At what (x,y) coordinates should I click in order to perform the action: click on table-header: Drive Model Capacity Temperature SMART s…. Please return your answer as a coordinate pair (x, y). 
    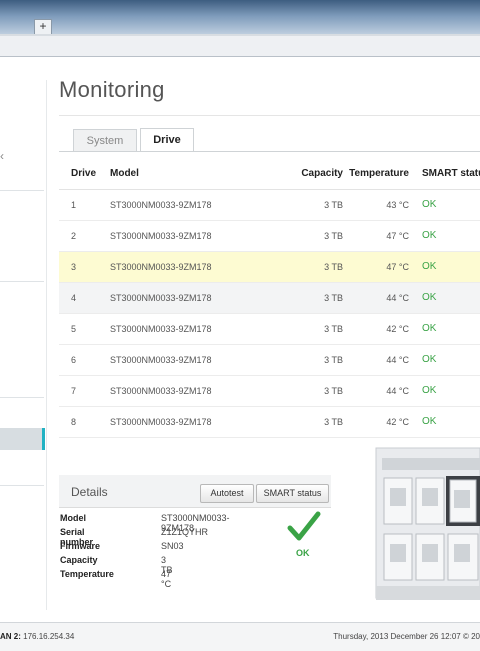
    Looking at the image, I should click on (269, 174).